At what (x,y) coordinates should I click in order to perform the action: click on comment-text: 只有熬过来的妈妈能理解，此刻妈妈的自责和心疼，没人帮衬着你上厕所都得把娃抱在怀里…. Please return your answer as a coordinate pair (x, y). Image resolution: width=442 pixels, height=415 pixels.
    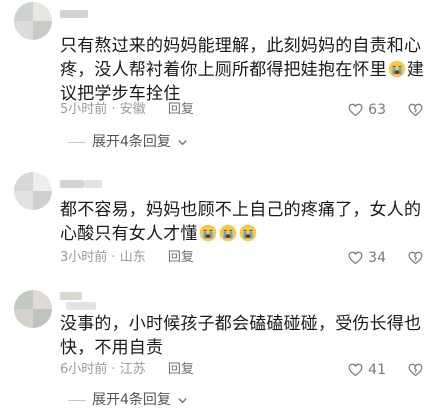
    Looking at the image, I should click on (242, 70).